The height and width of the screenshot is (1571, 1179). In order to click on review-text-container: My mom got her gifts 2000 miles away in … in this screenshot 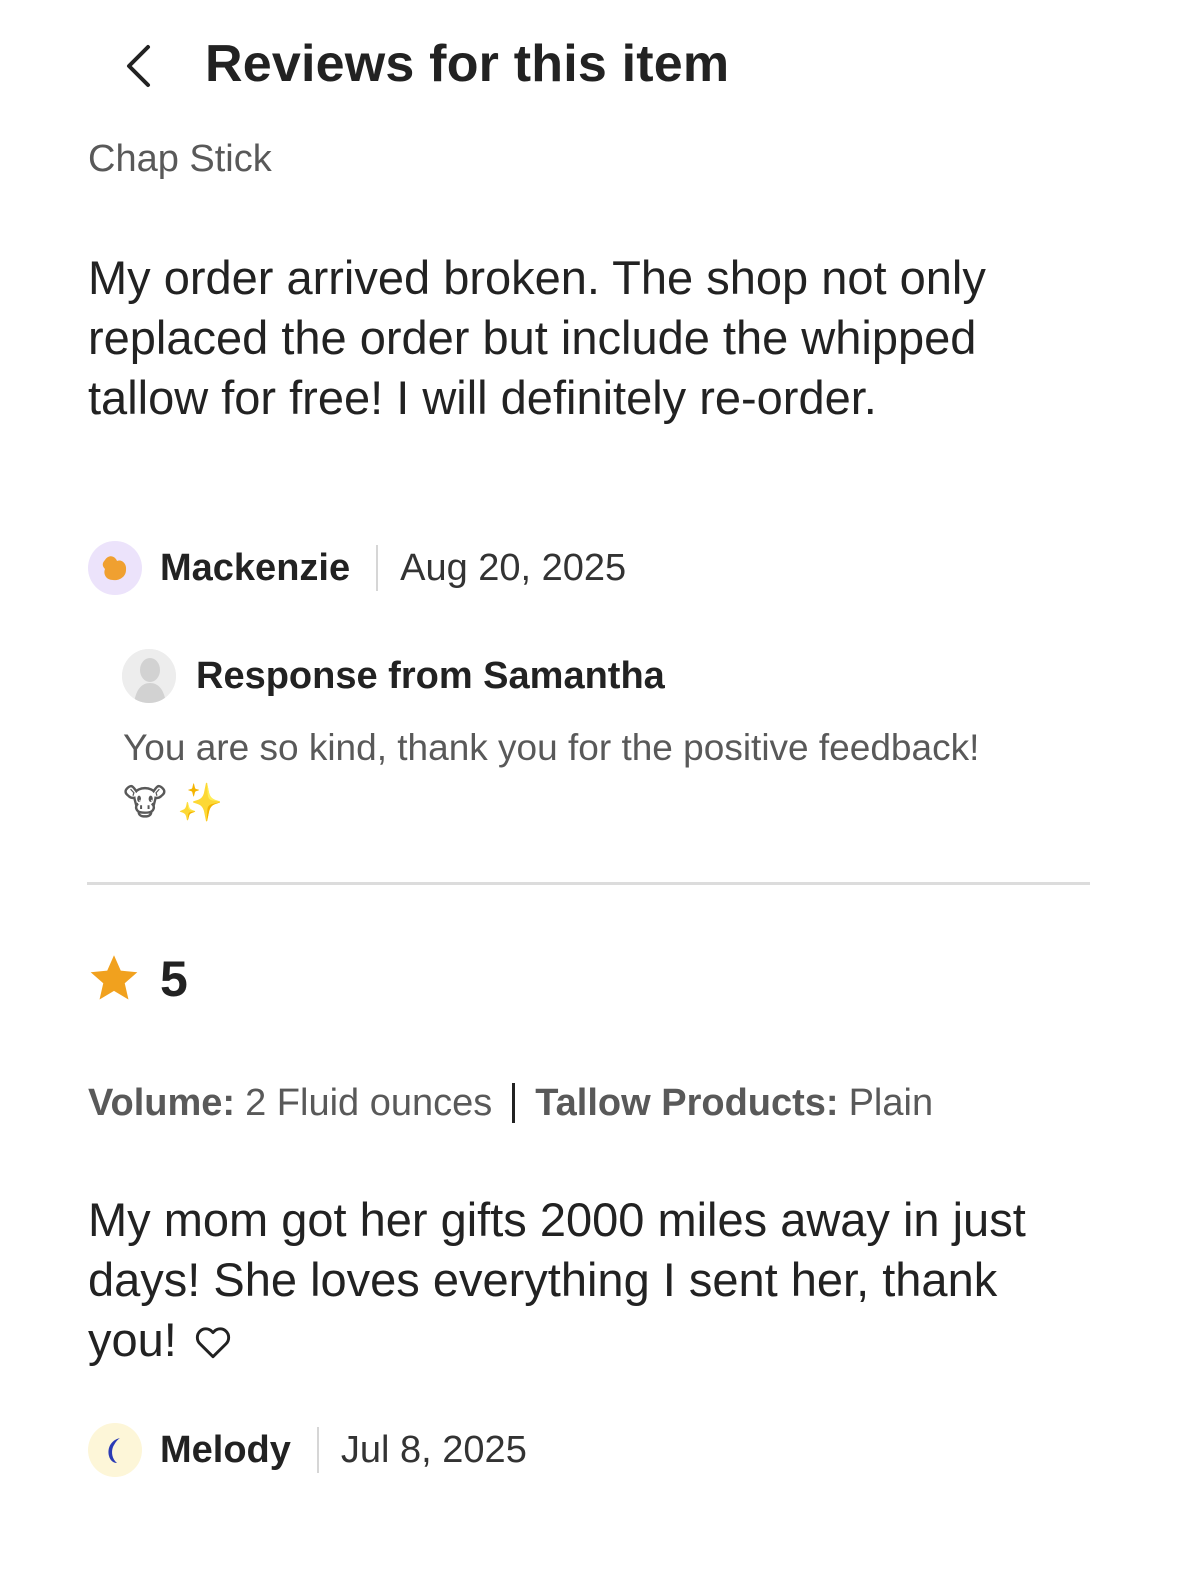, I will do `click(593, 1280)`.